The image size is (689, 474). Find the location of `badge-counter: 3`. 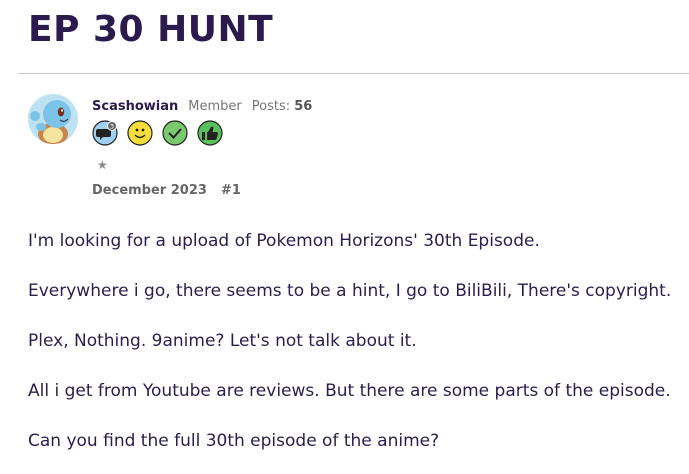

badge-counter: 3 is located at coordinates (112, 127).